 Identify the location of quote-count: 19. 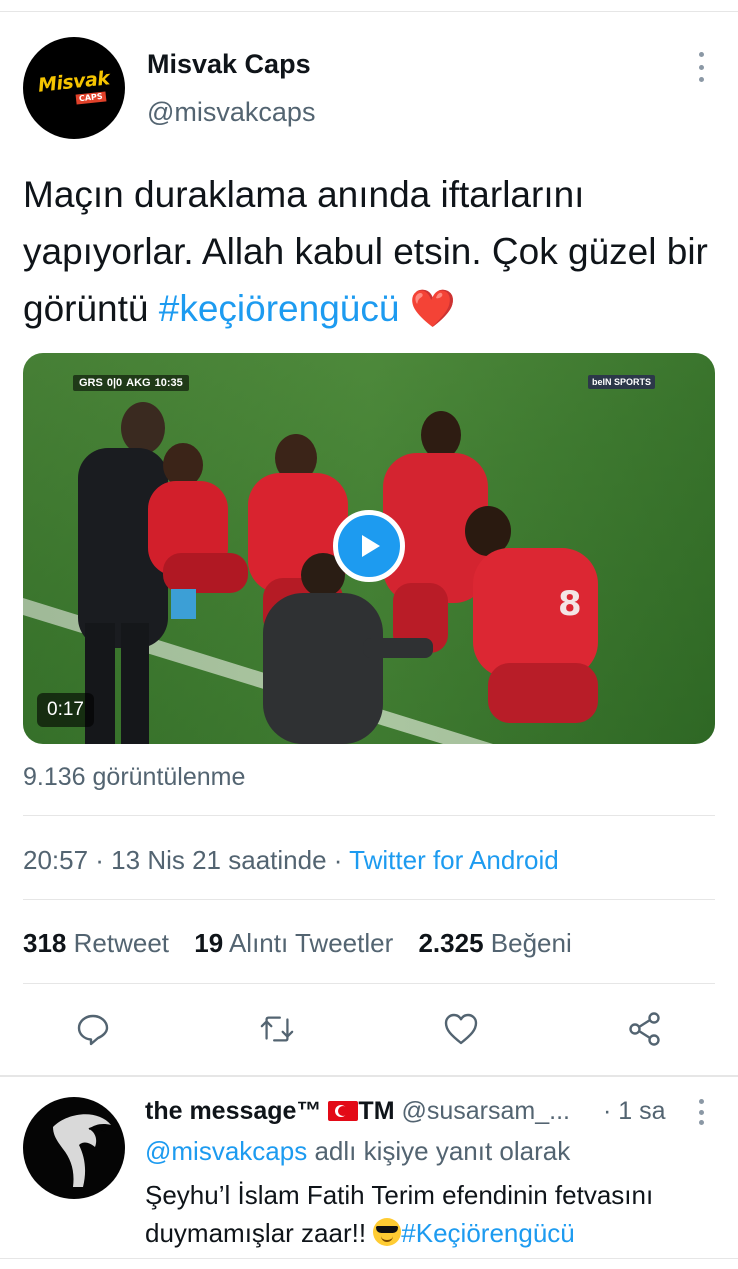
(209, 943).